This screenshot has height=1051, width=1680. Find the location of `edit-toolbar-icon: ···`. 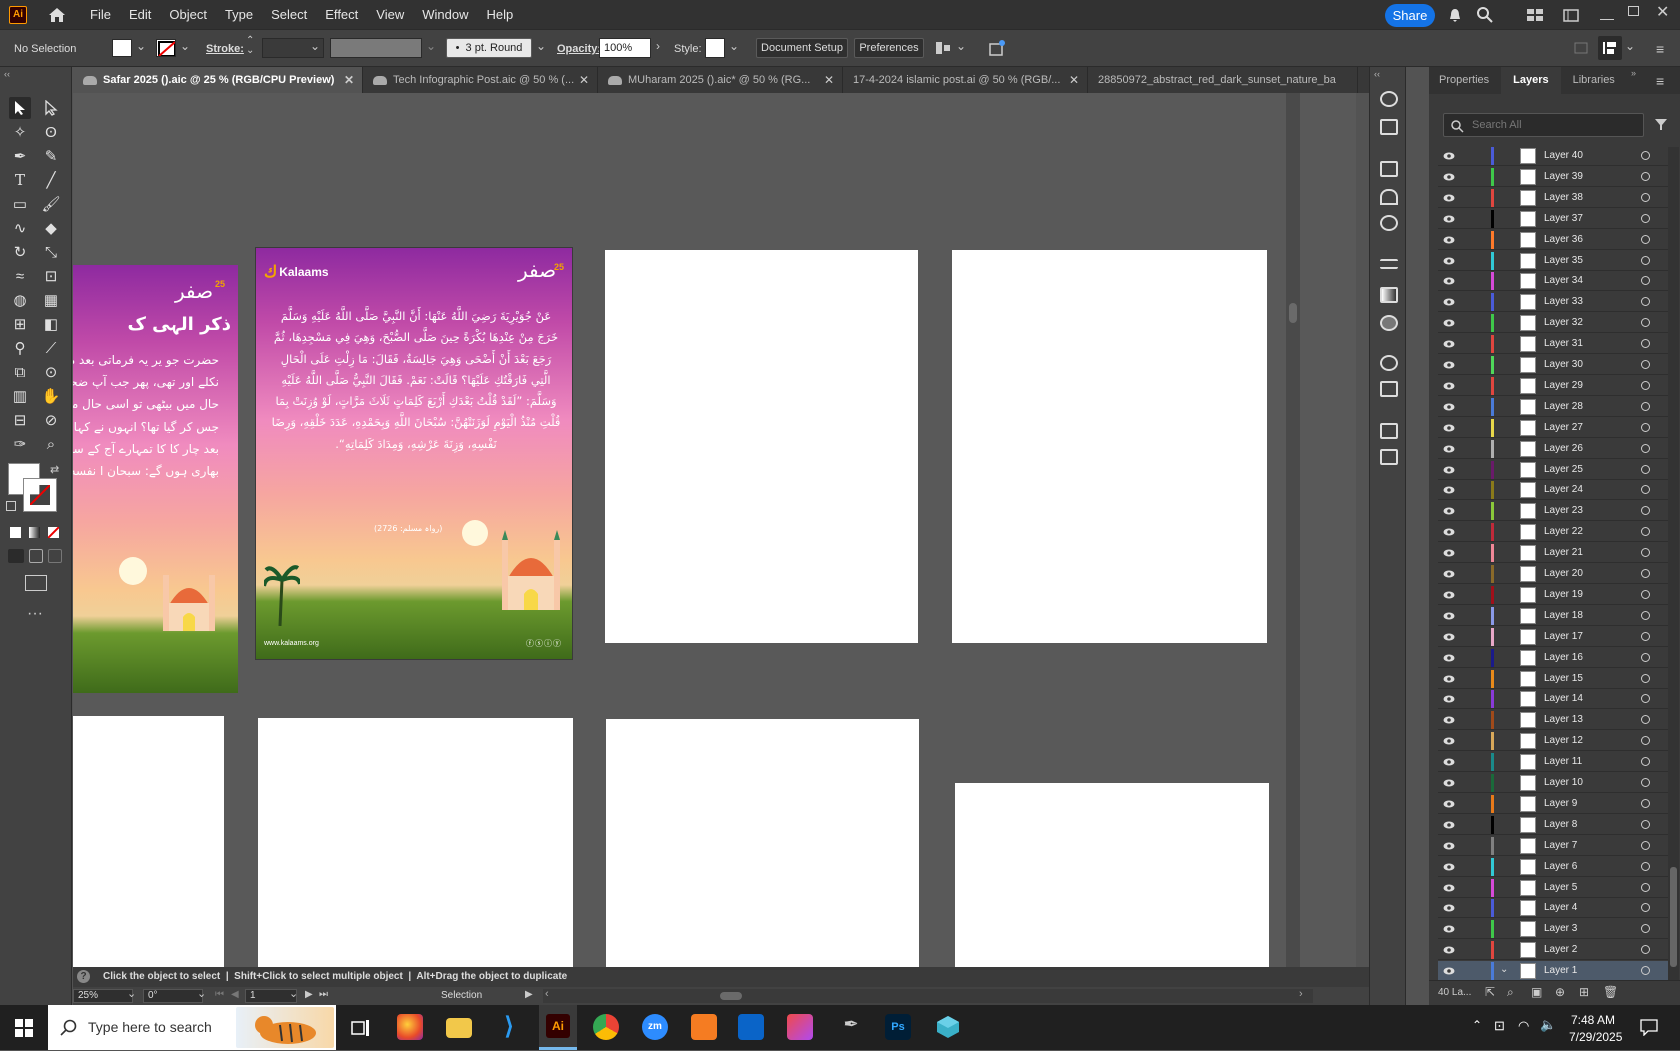

edit-toolbar-icon: ··· is located at coordinates (35, 614).